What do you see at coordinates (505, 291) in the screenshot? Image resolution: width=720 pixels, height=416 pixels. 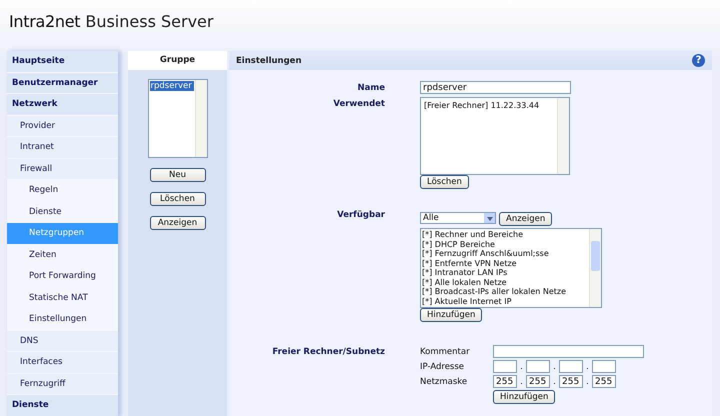 I see `list-item: [*] Broadcast-IPs aller lokalen Netze` at bounding box center [505, 291].